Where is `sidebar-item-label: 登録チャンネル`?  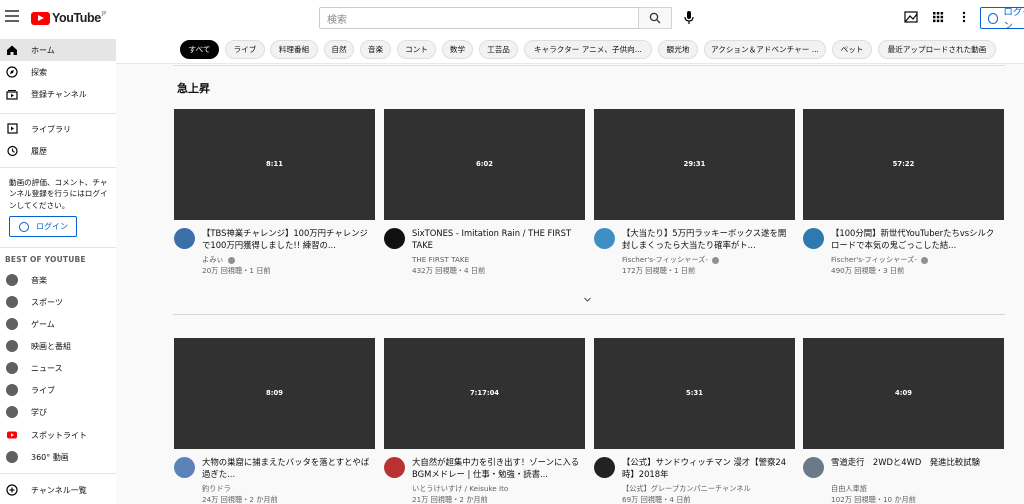
sidebar-item-label: 登録チャンネル is located at coordinates (59, 94).